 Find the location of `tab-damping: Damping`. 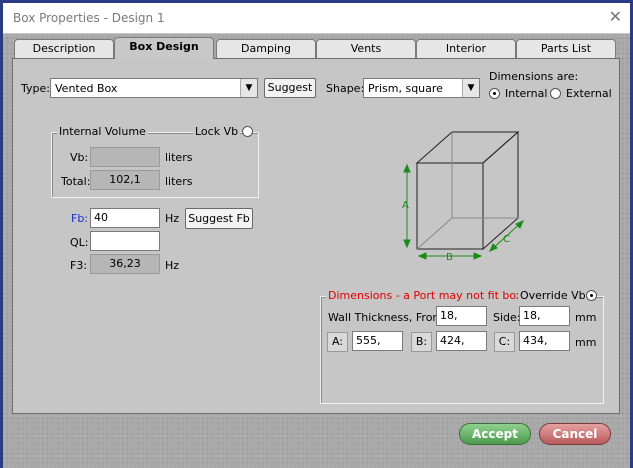

tab-damping: Damping is located at coordinates (266, 48).